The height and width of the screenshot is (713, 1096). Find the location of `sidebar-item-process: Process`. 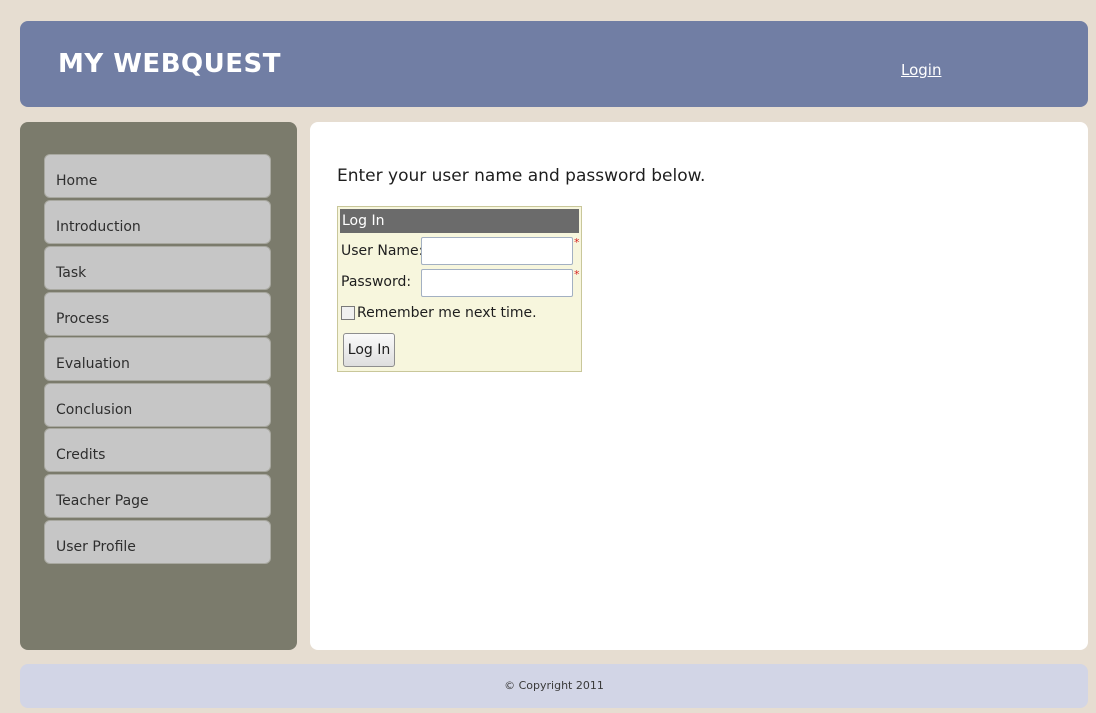

sidebar-item-process: Process is located at coordinates (157, 314).